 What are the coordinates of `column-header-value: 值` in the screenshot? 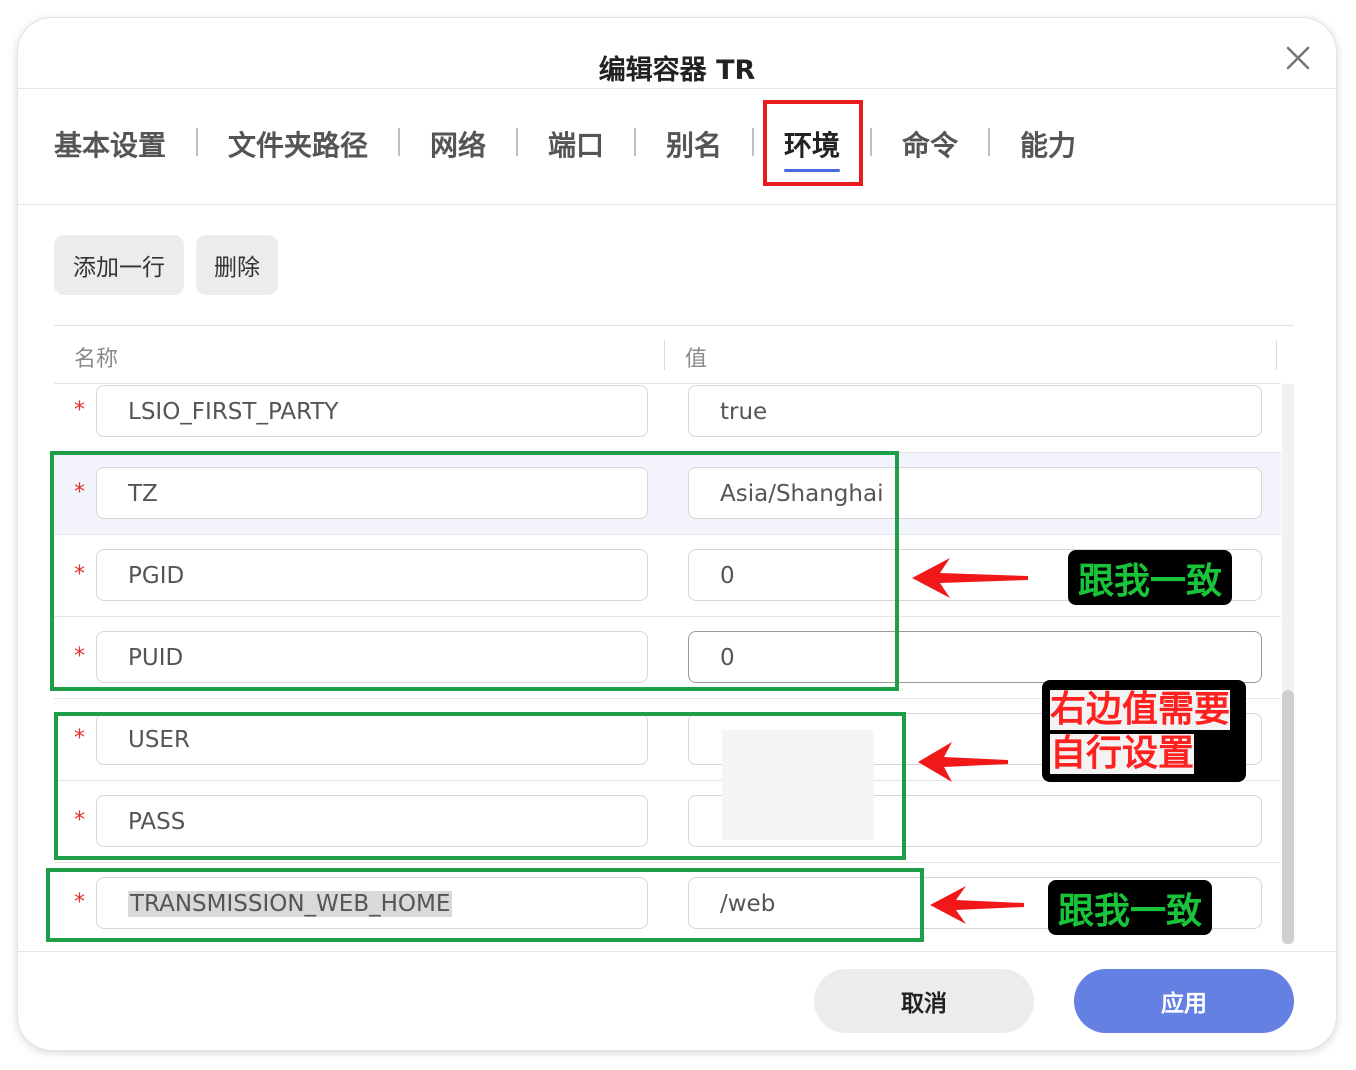 It's located at (696, 359).